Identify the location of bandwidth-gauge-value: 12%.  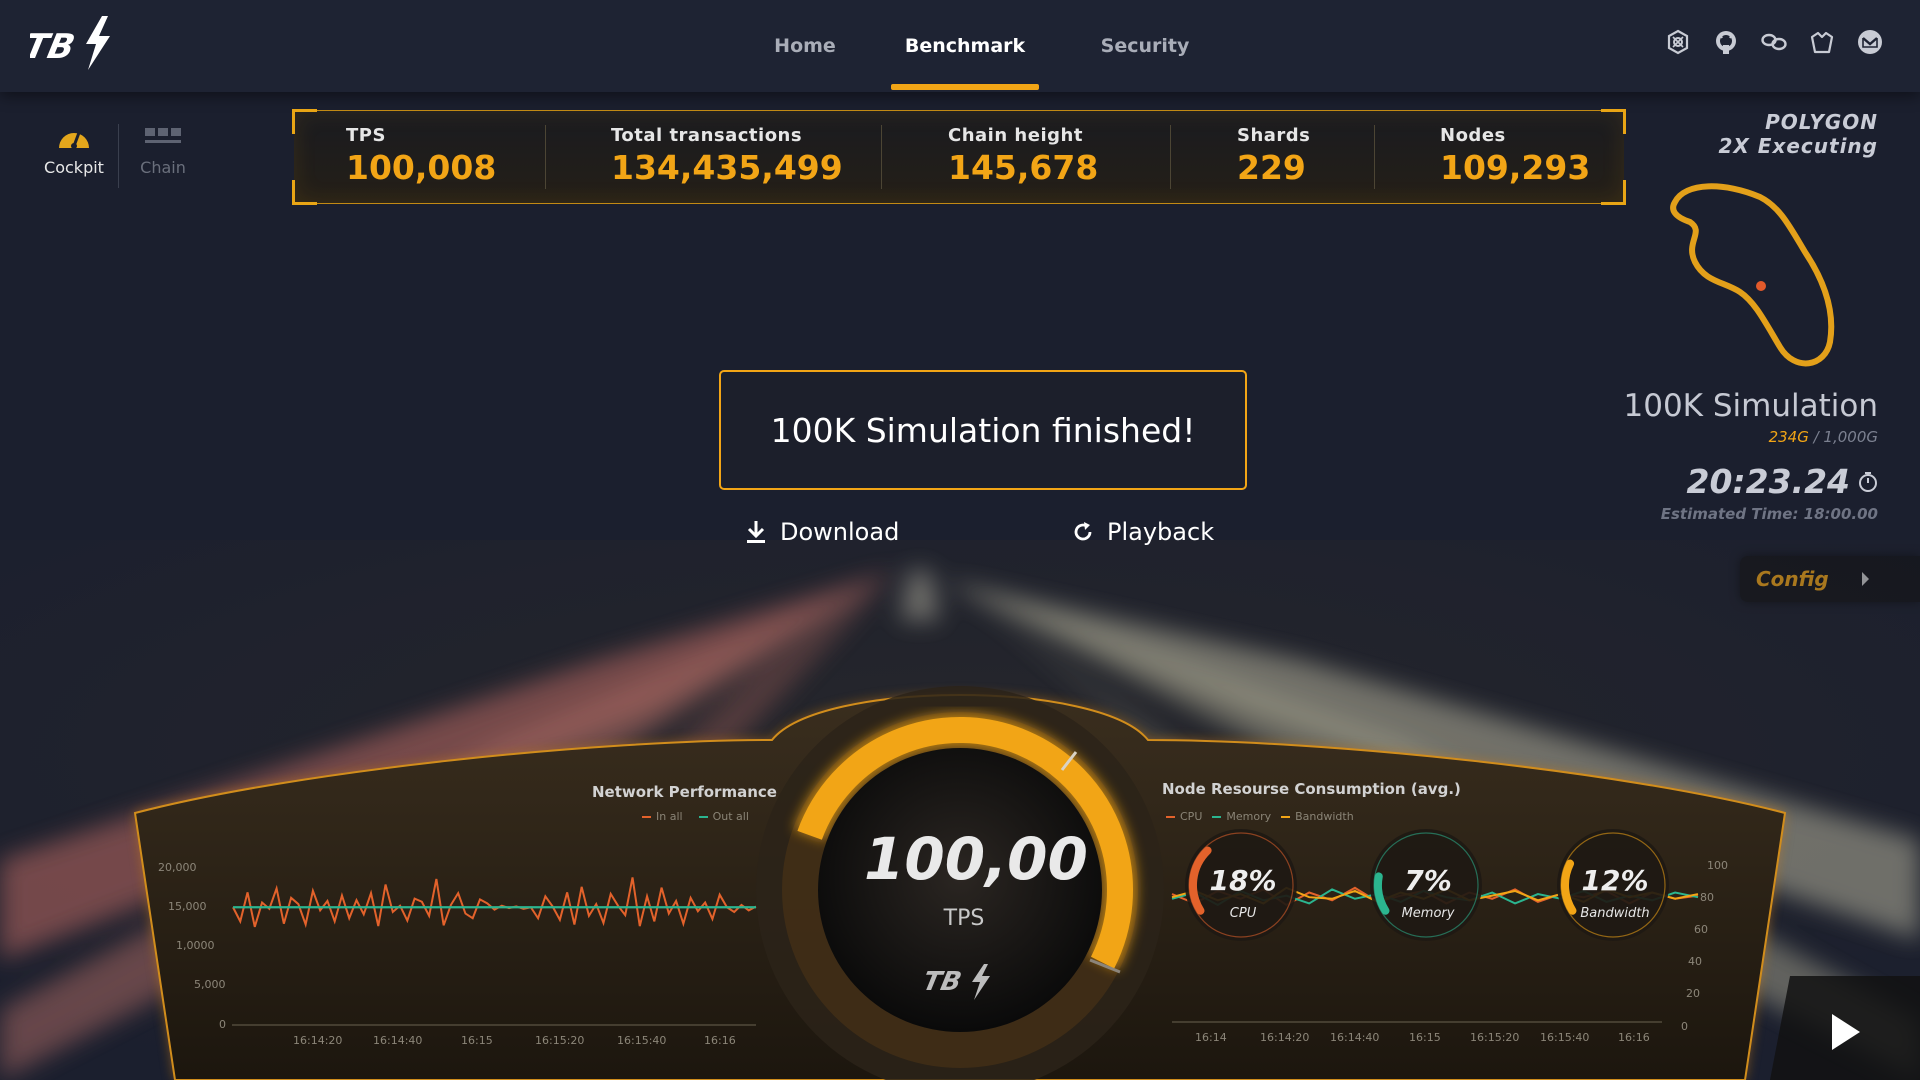
(1615, 880).